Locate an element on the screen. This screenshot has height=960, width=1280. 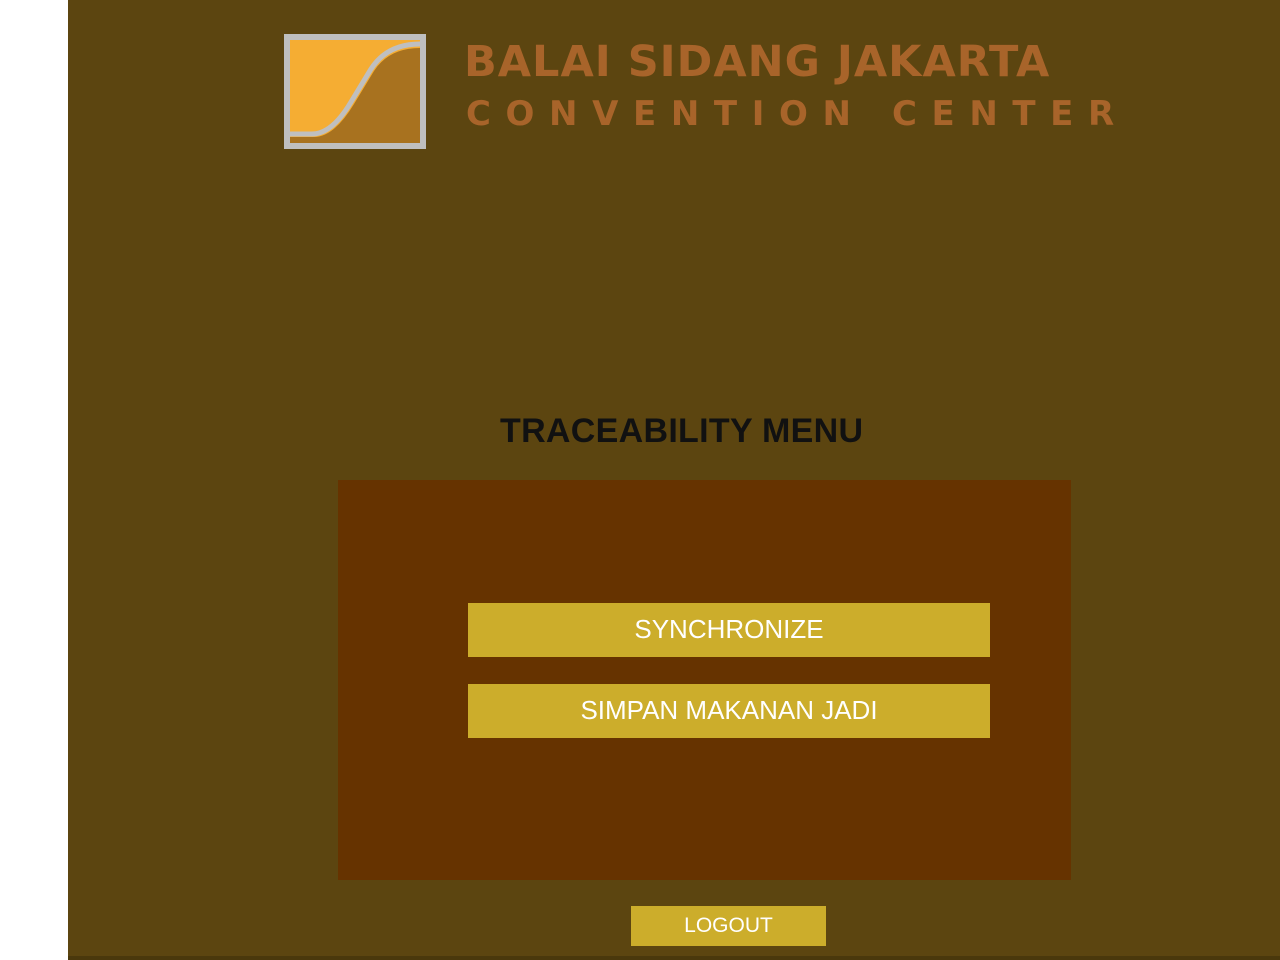
bottom-divider is located at coordinates (674, 958).